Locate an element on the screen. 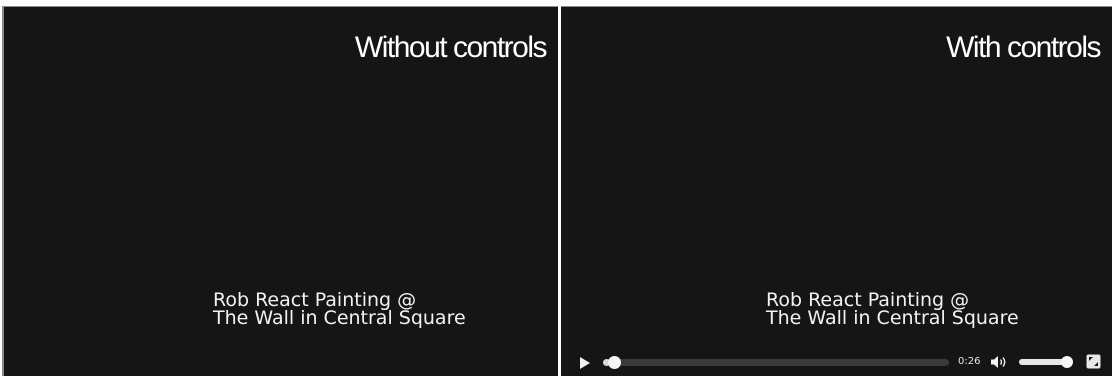 This screenshot has height=376, width=1112. video-controls-bar: 0:26 is located at coordinates (836, 361).